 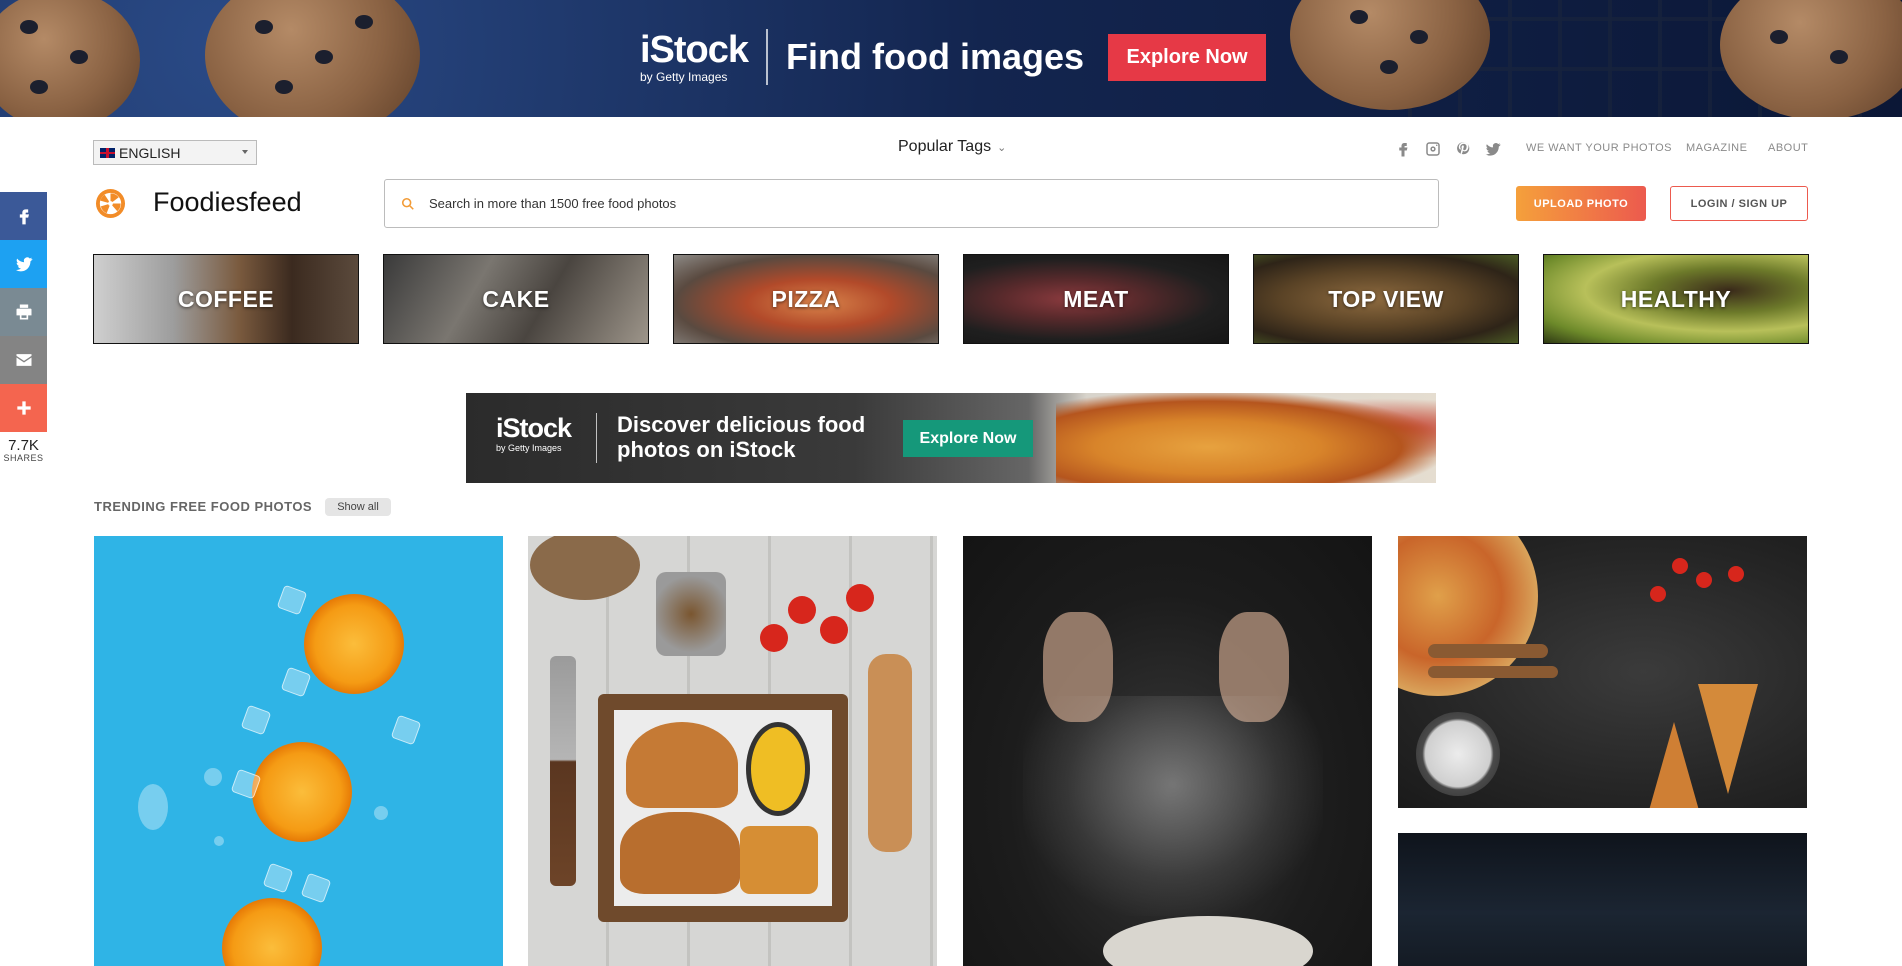 I want to click on burger-top, so click(x=682, y=765).